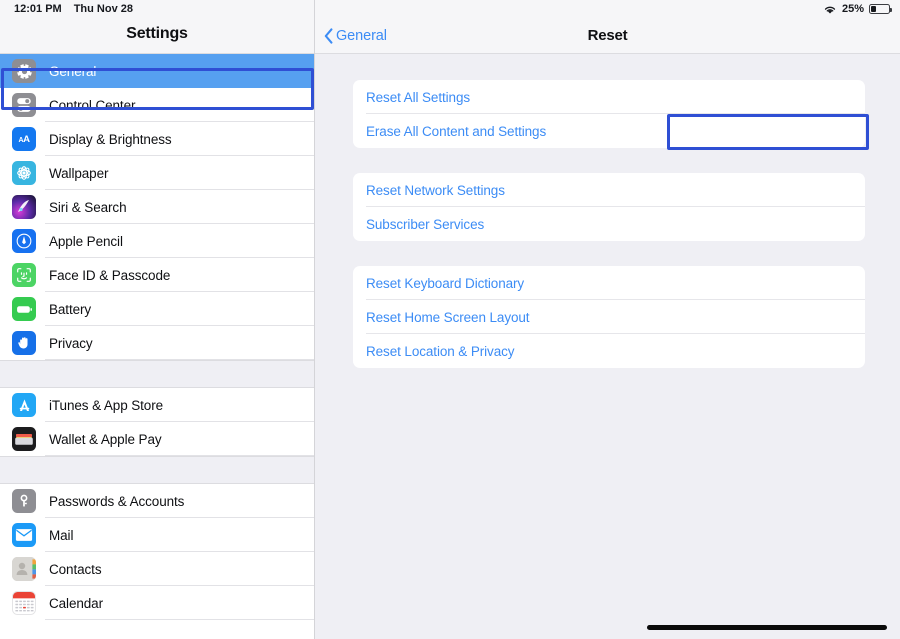  What do you see at coordinates (70, 309) in the screenshot?
I see `sidebar-item-label: Battery` at bounding box center [70, 309].